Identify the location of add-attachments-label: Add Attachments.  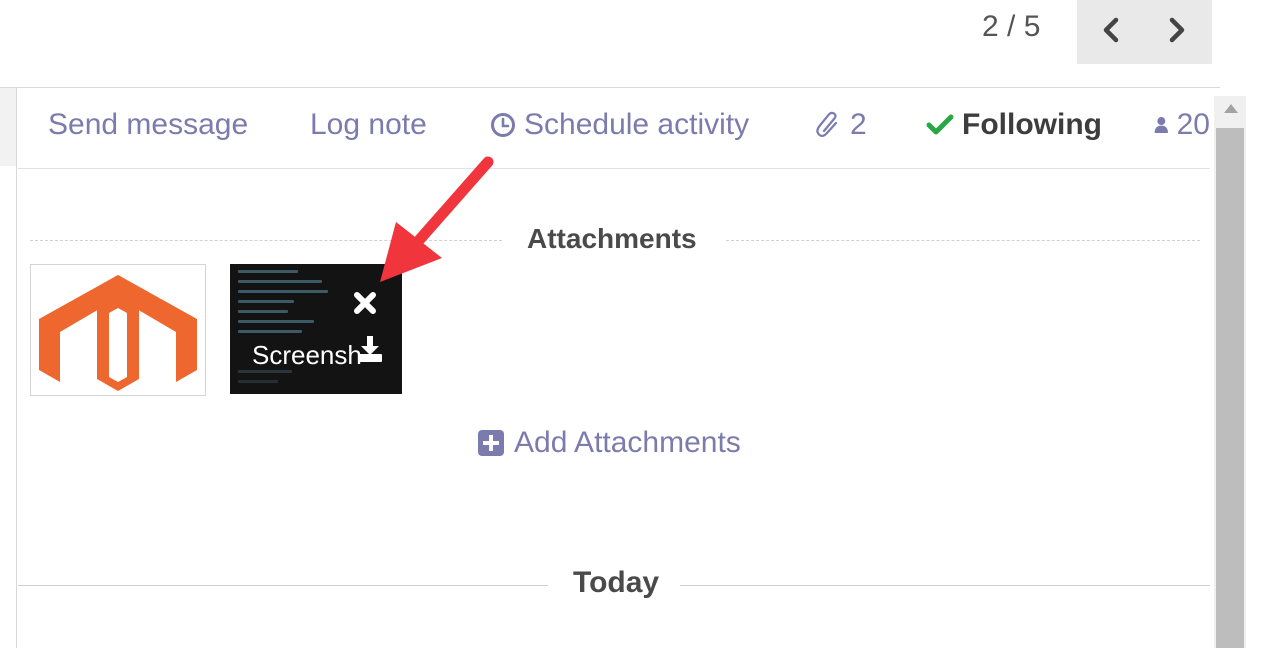
(627, 442).